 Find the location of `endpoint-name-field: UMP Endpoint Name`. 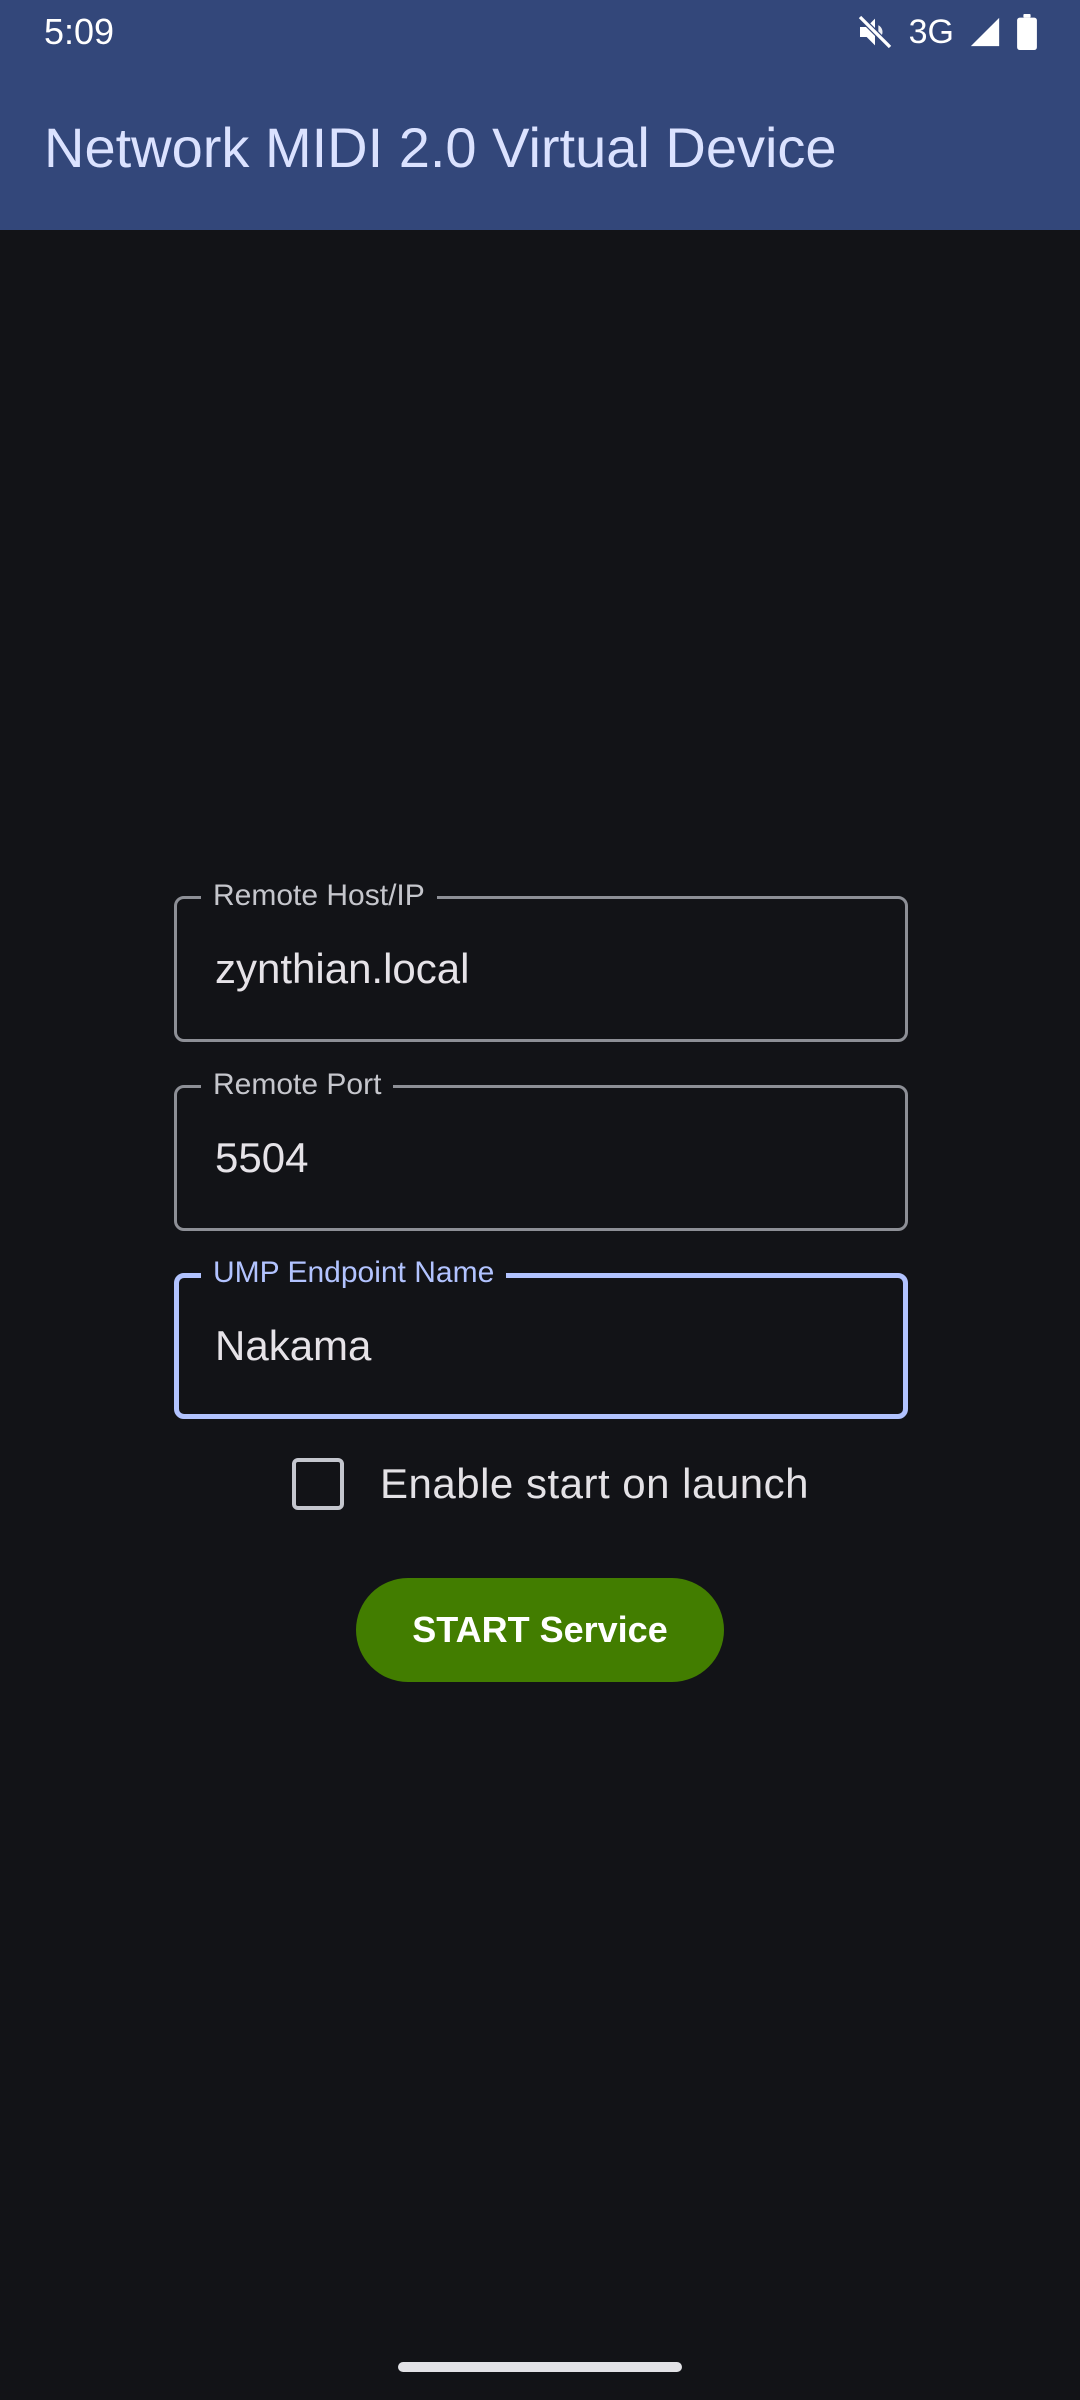

endpoint-name-field: UMP Endpoint Name is located at coordinates (541, 1336).